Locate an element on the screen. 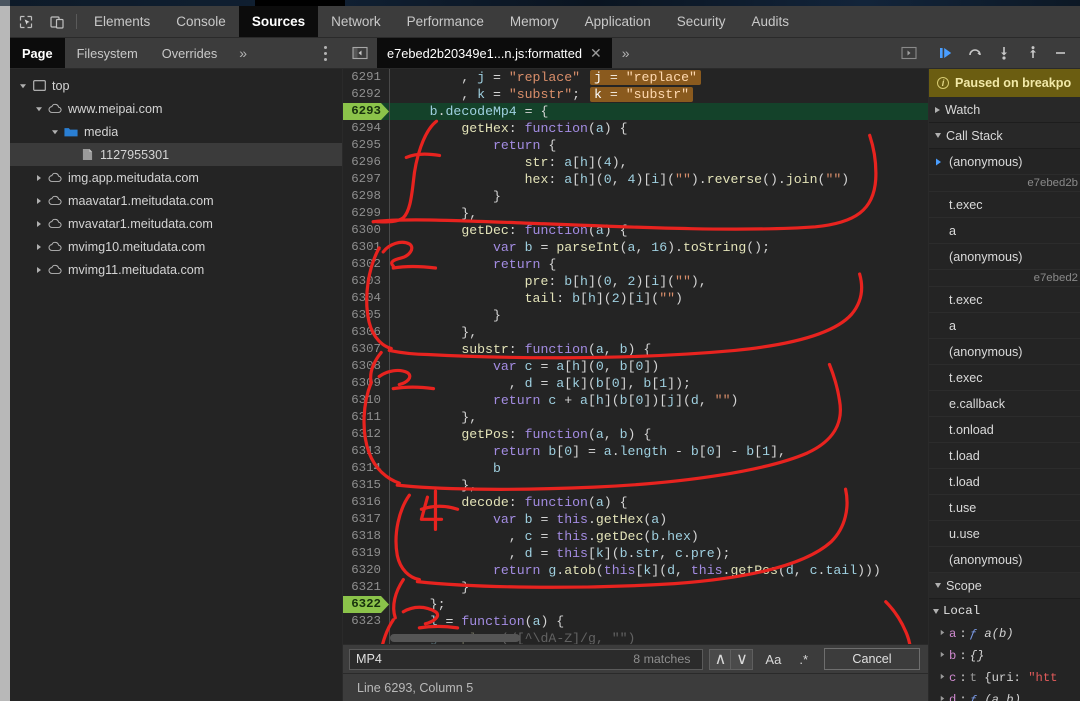 This screenshot has height=701, width=1080. line-number-gutter: 6297 is located at coordinates (366, 179).